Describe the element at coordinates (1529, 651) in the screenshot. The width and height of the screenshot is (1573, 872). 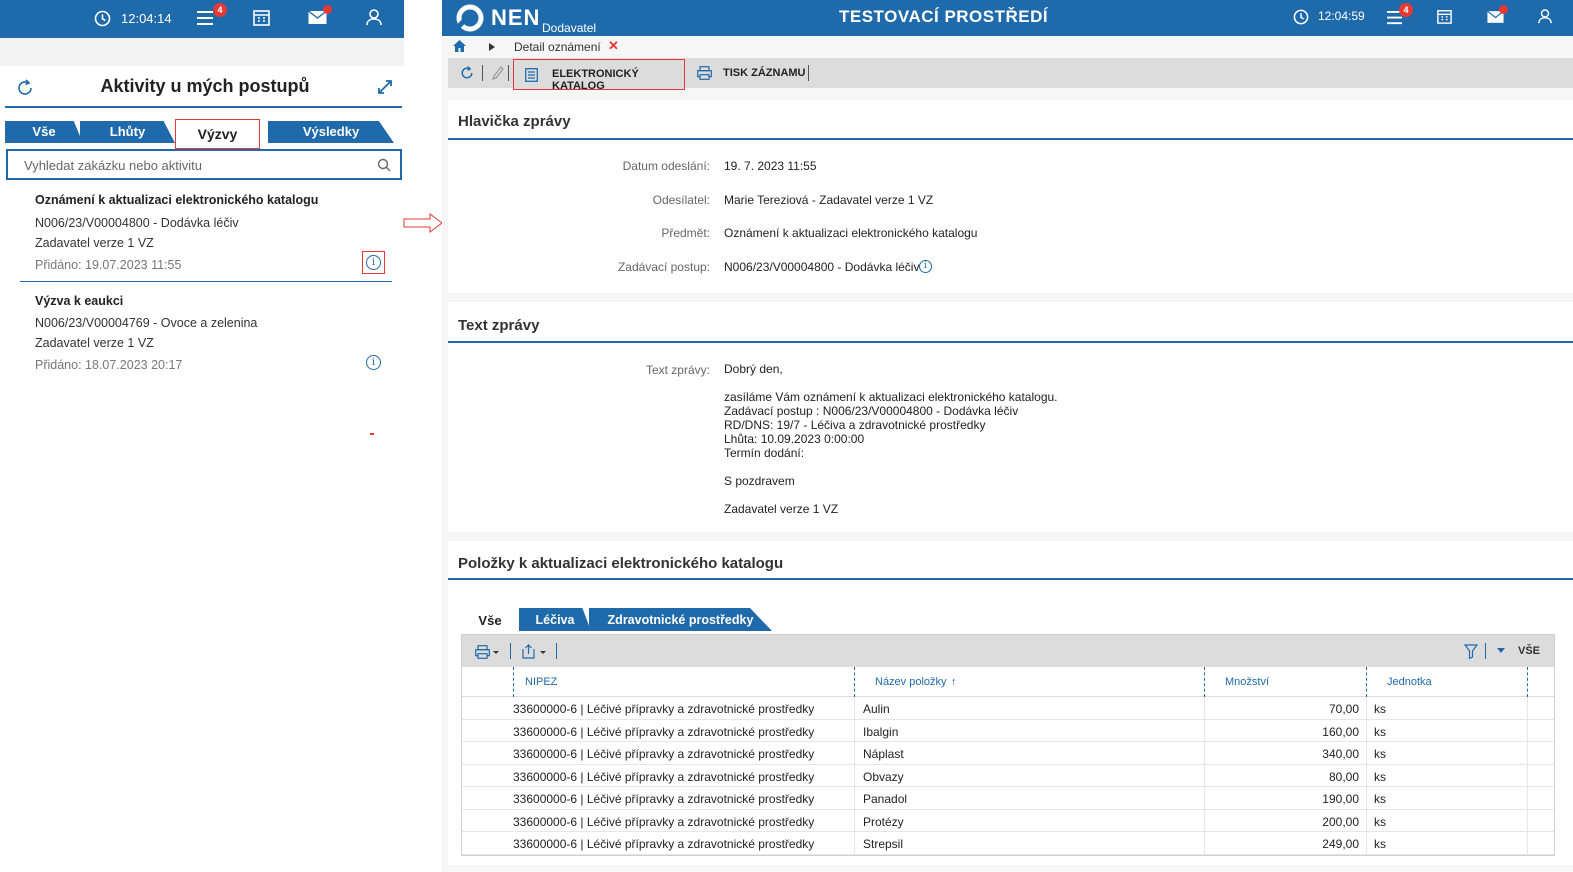
I see `filter-label: VŠE` at that location.